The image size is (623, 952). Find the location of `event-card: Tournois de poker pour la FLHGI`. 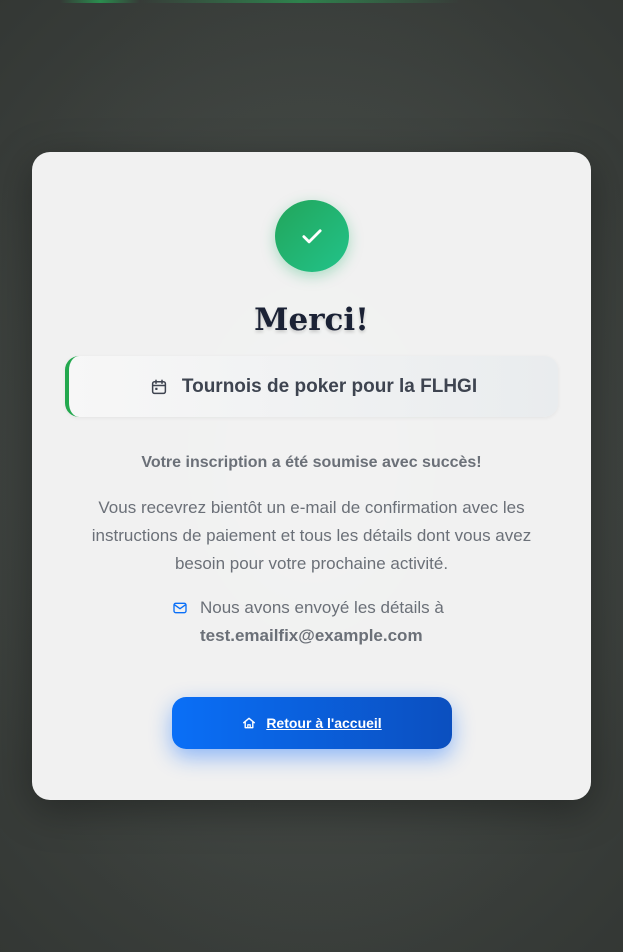

event-card: Tournois de poker pour la FLHGI is located at coordinates (311, 386).